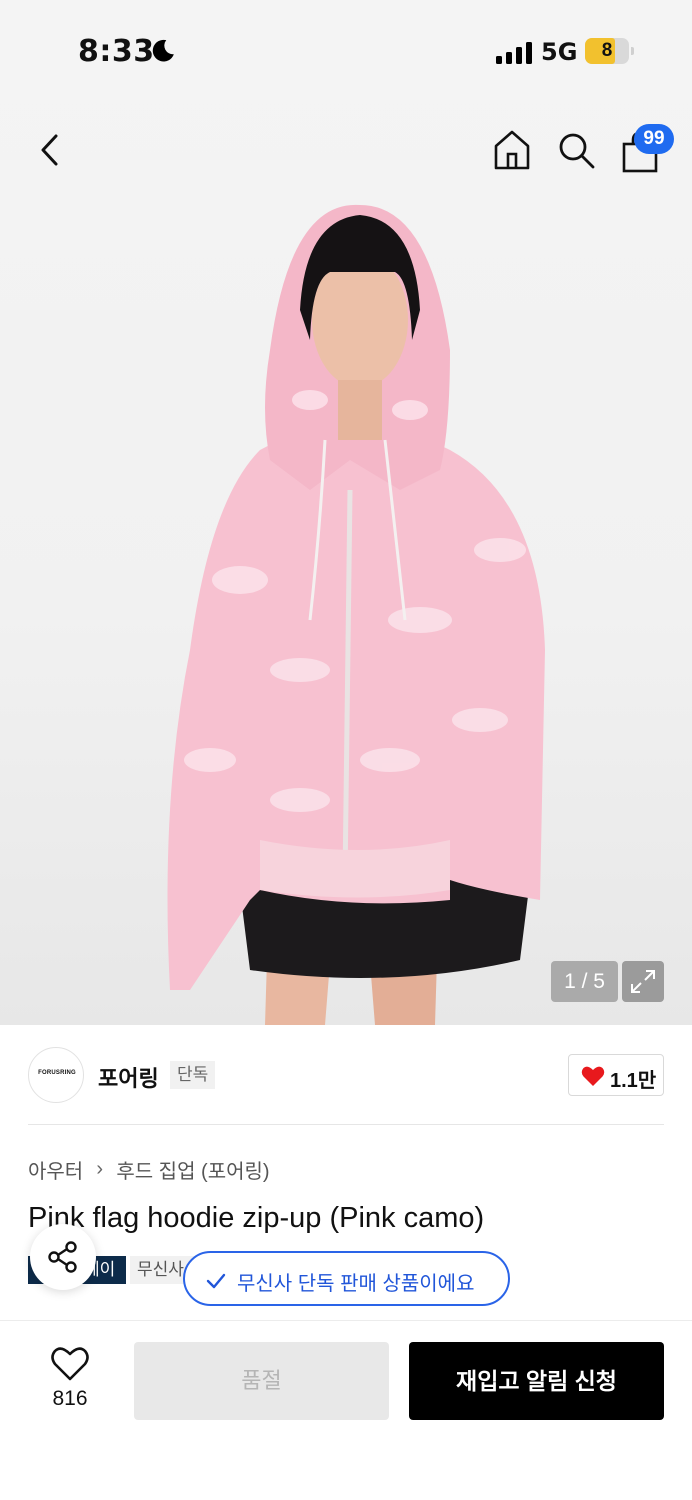 Image resolution: width=692 pixels, height=1500 pixels. Describe the element at coordinates (633, 1081) in the screenshot. I see `brand-like-count: 1.1만` at that location.